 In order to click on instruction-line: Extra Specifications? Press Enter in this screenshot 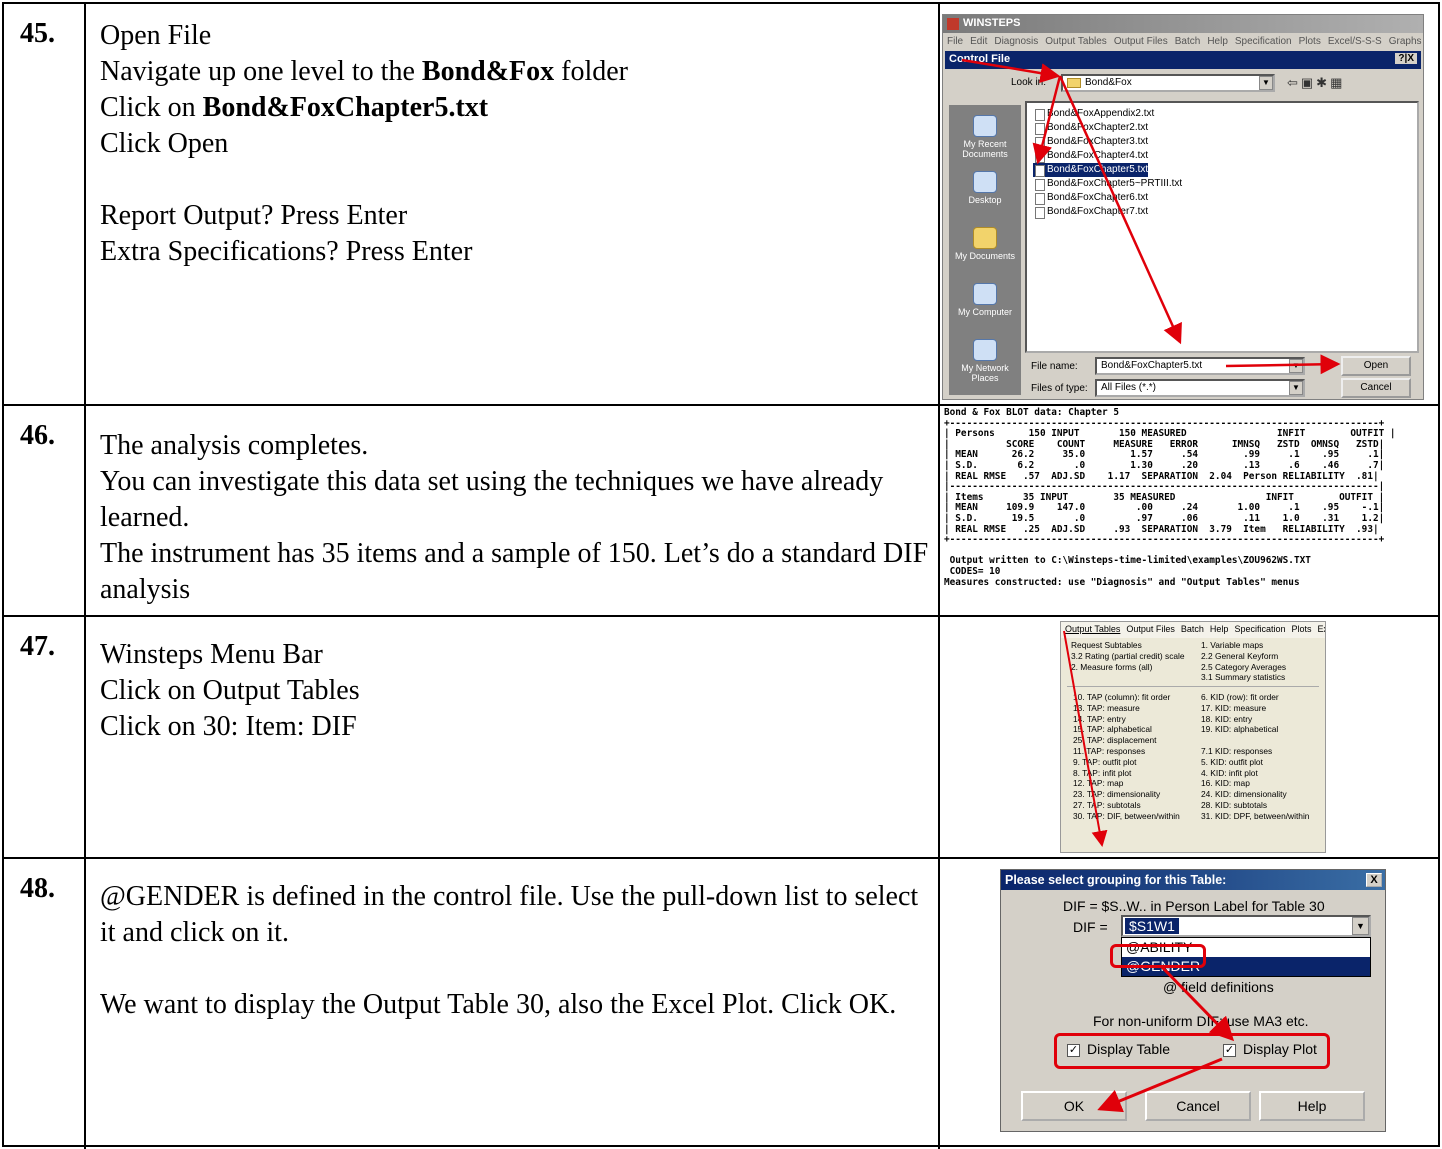, I will do `click(286, 251)`.